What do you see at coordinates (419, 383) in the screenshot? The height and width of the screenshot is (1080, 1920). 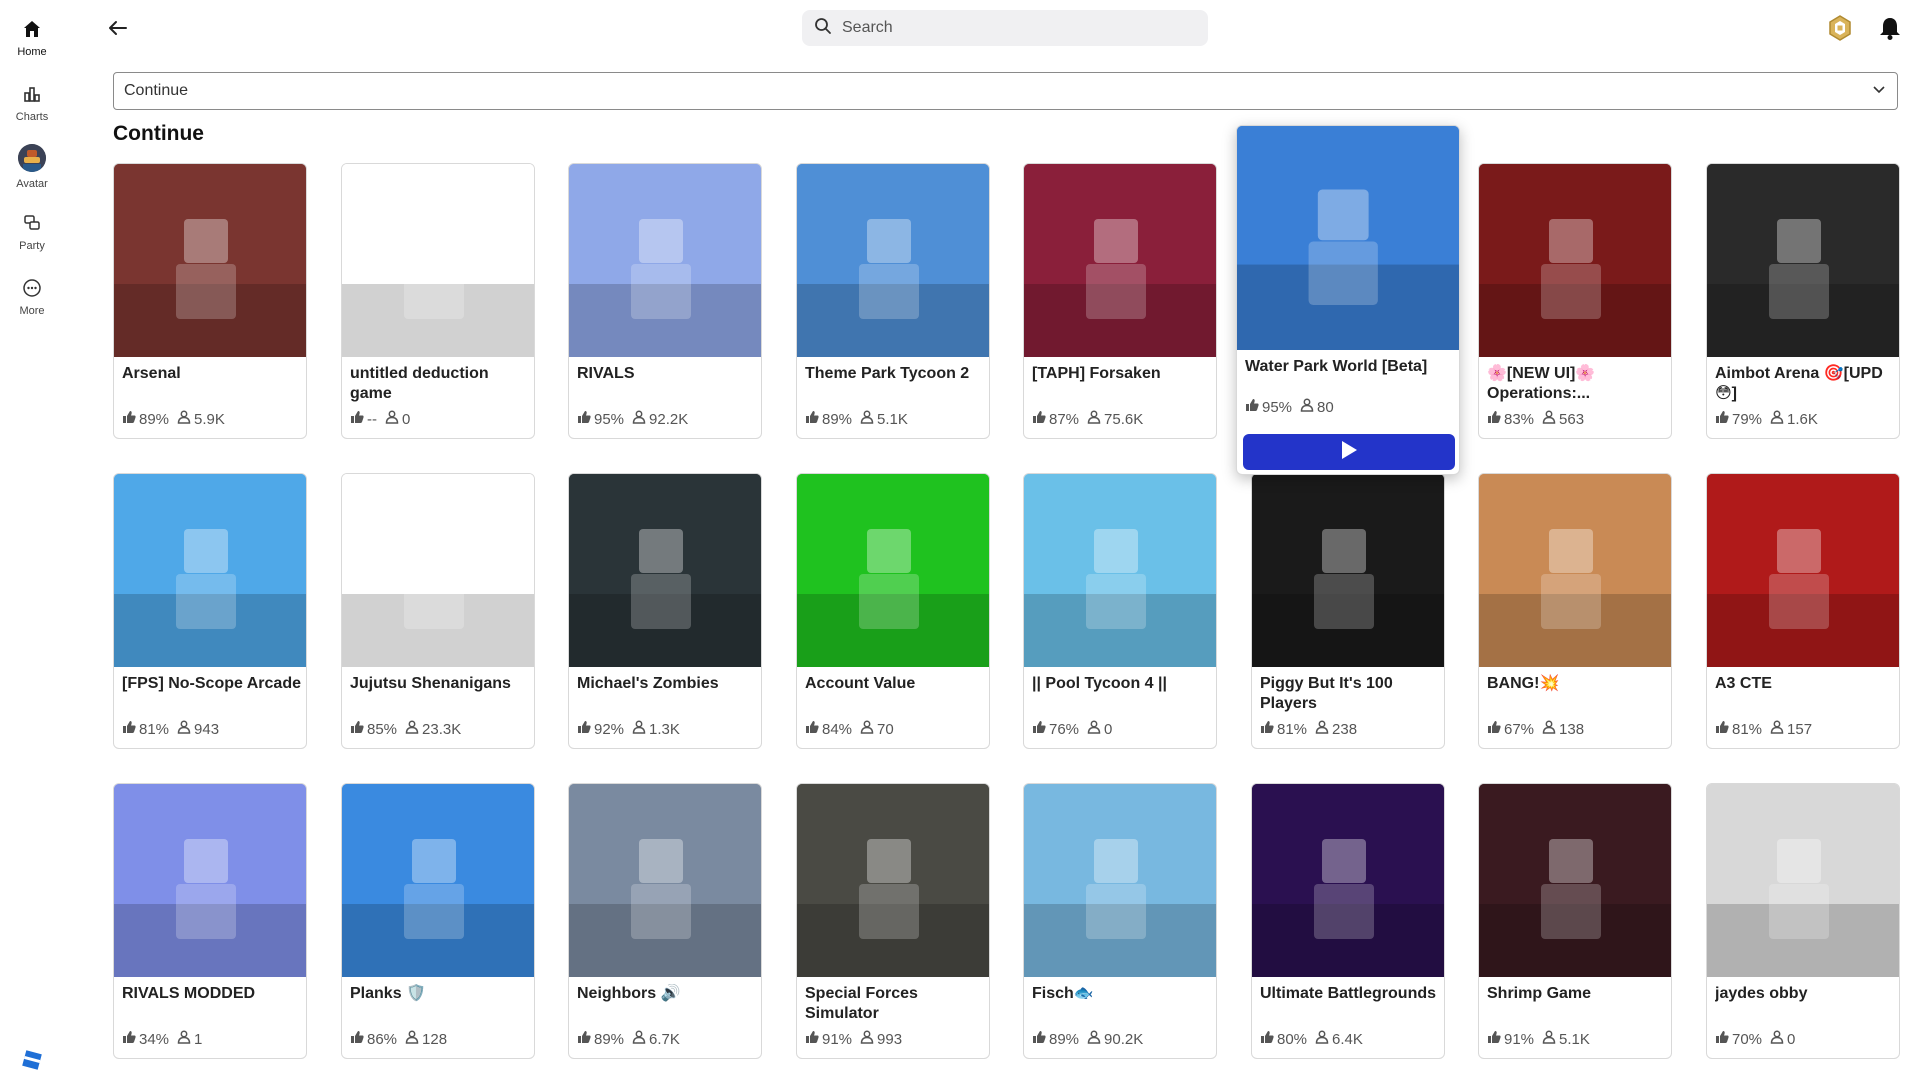 I see `game-title: untitled deduction game` at bounding box center [419, 383].